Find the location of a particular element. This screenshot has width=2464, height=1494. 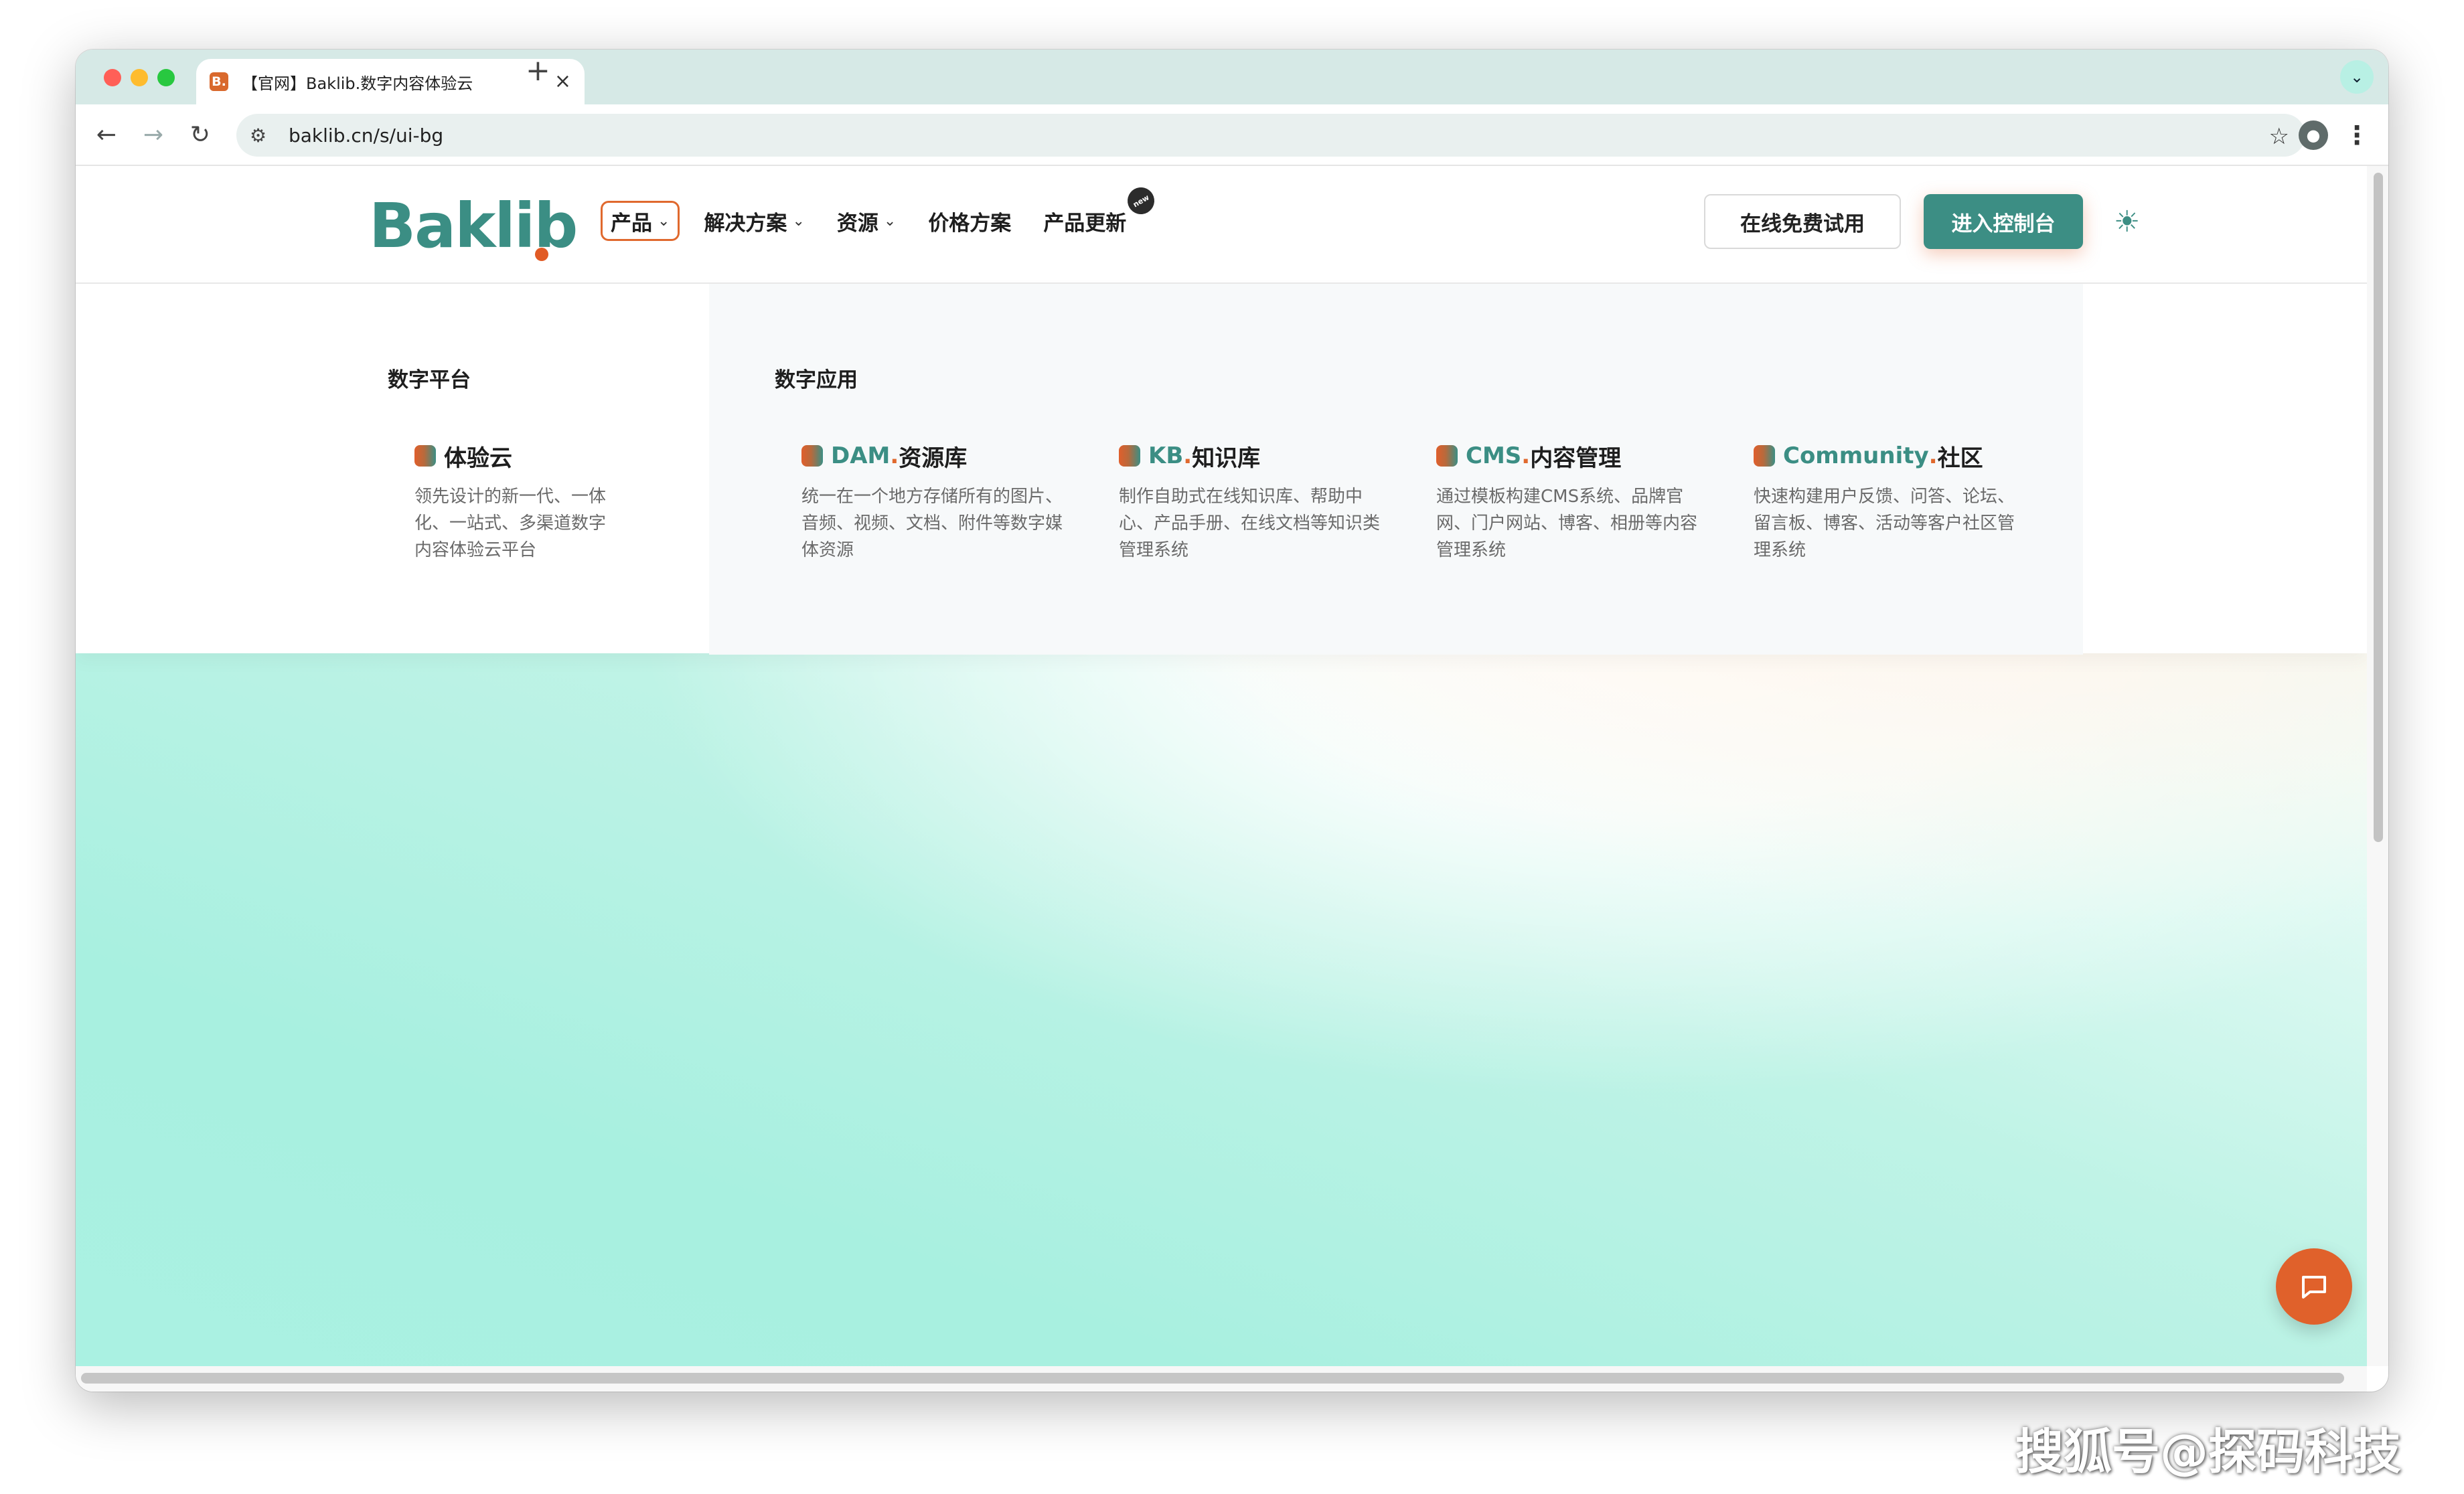

card-name: 内容管理 is located at coordinates (1576, 458).